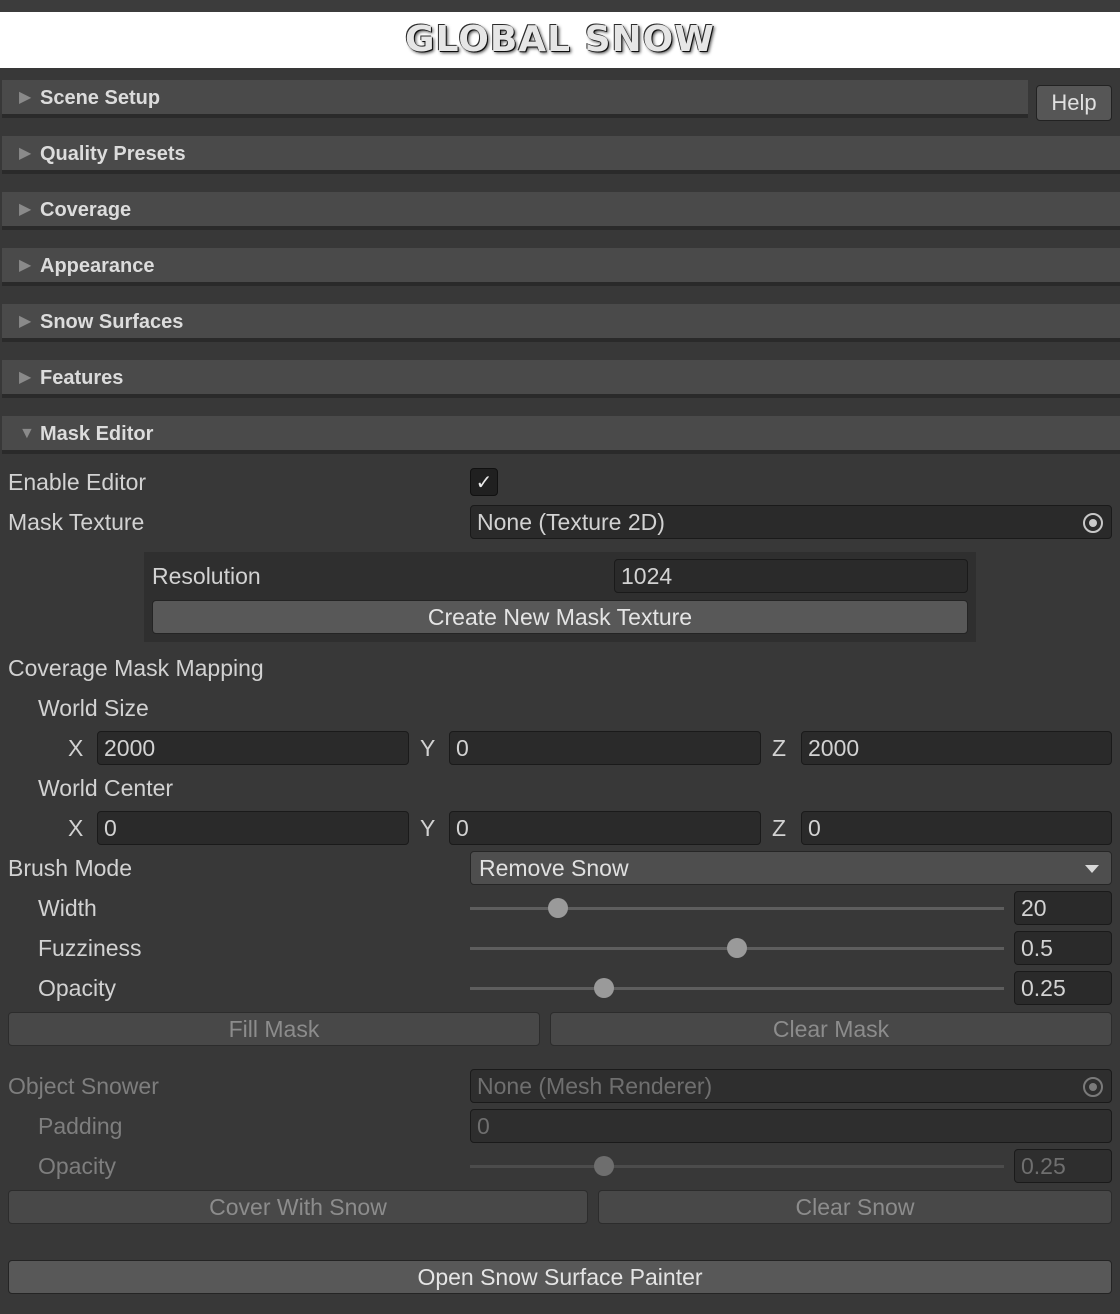 The height and width of the screenshot is (1314, 1120). Describe the element at coordinates (76, 522) in the screenshot. I see `mask-texture-label: Mask Texture` at that location.